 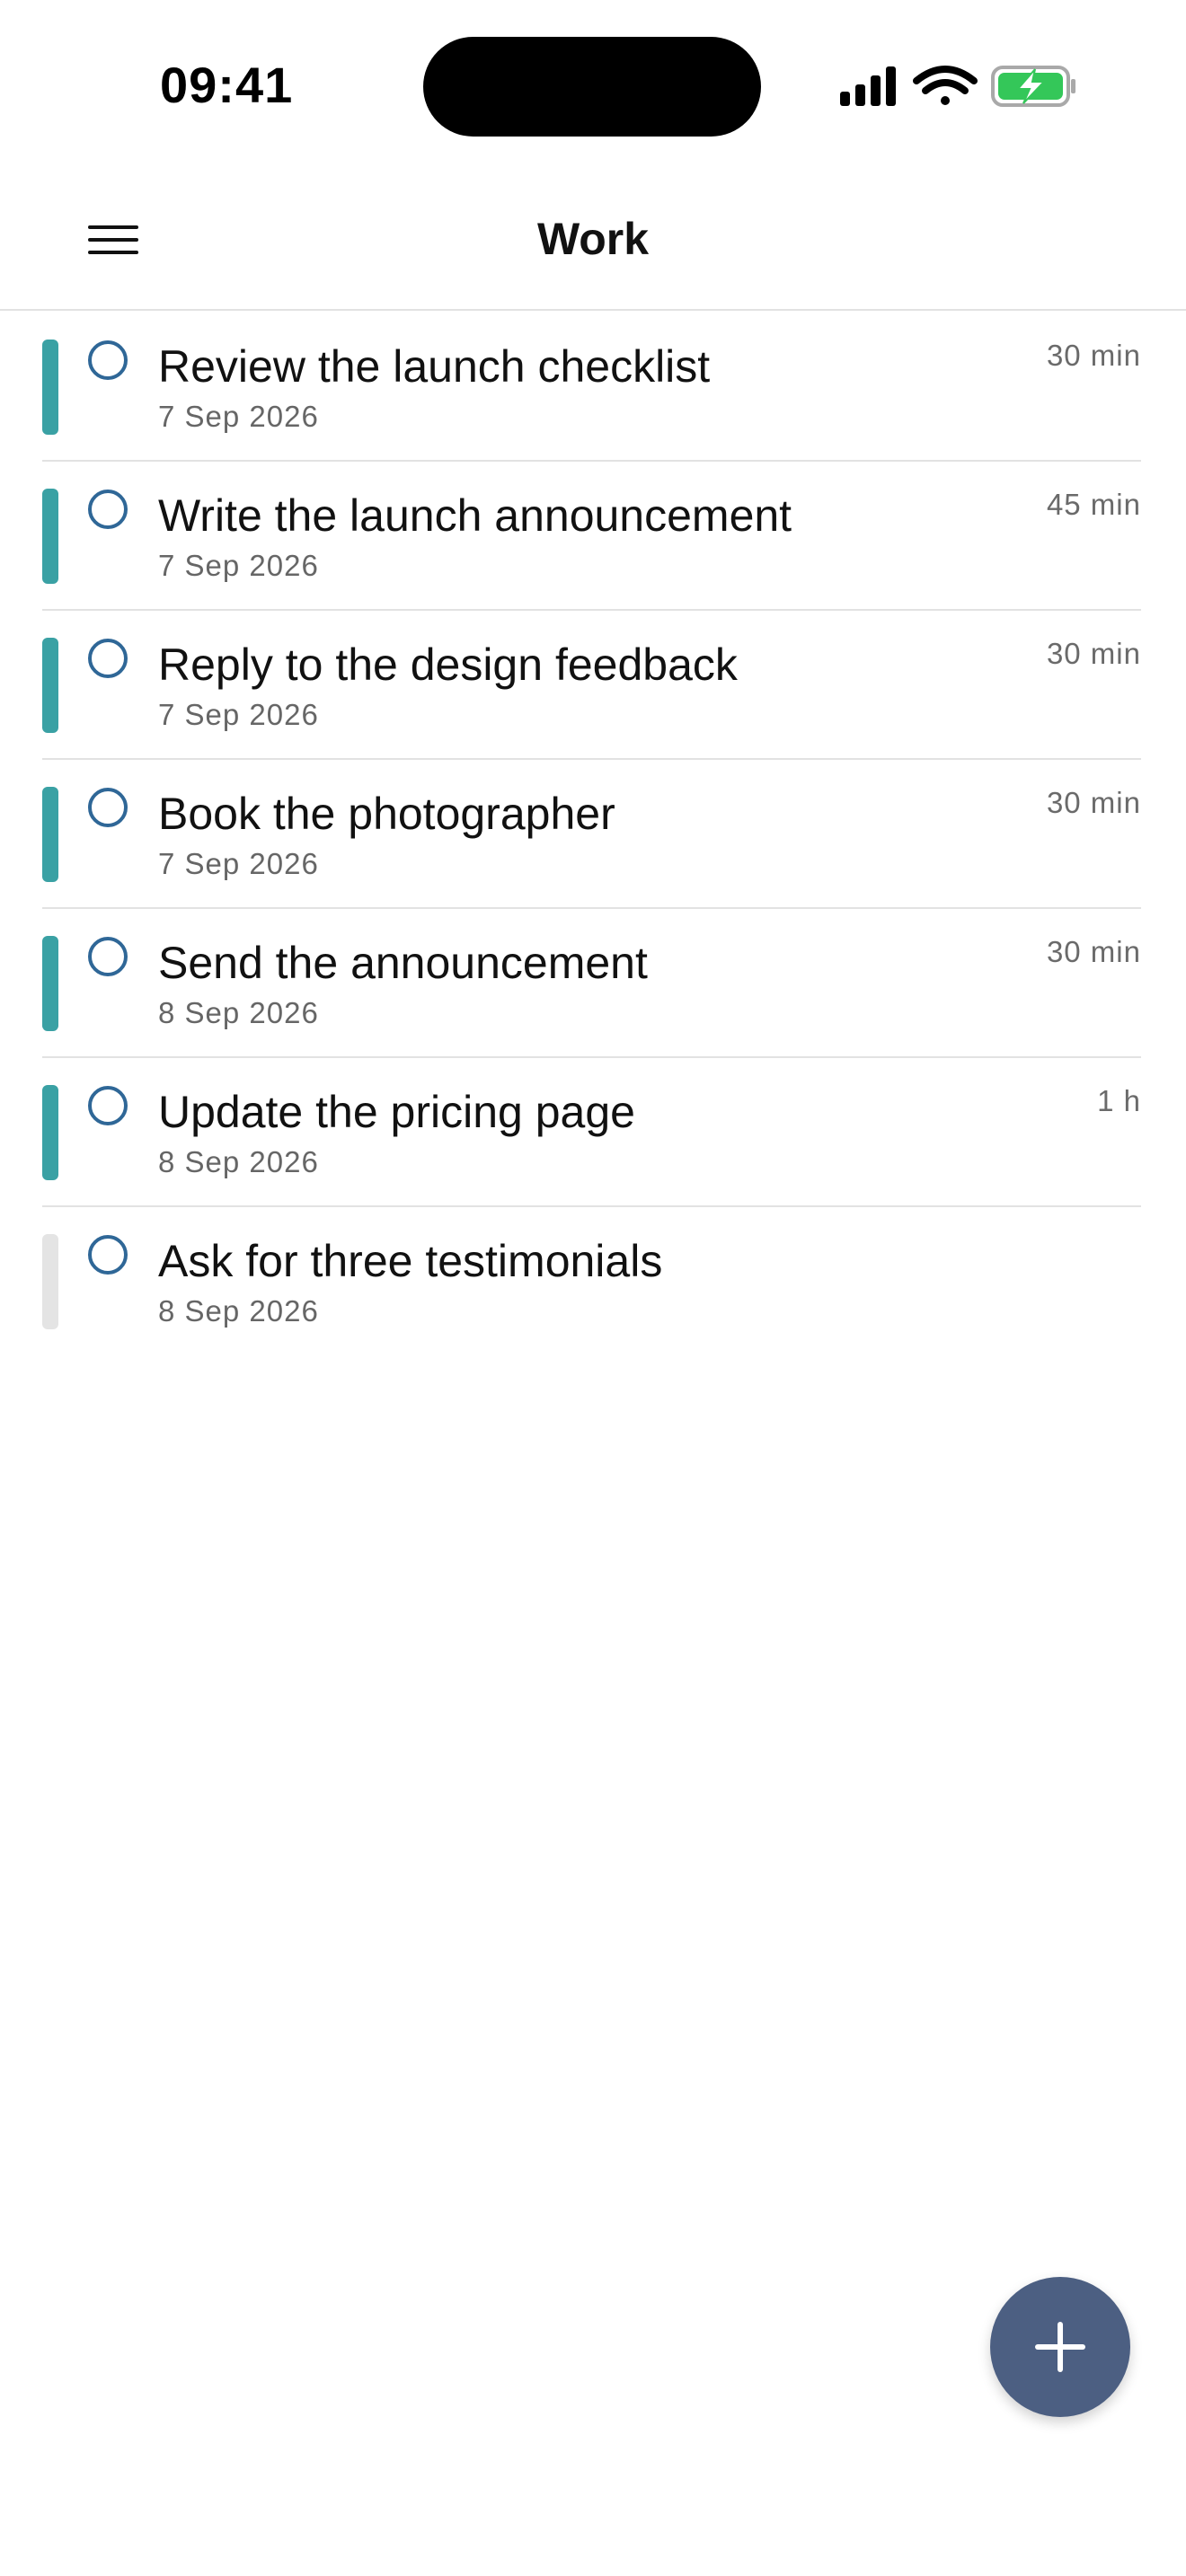 I want to click on page-title: Work, so click(x=593, y=239).